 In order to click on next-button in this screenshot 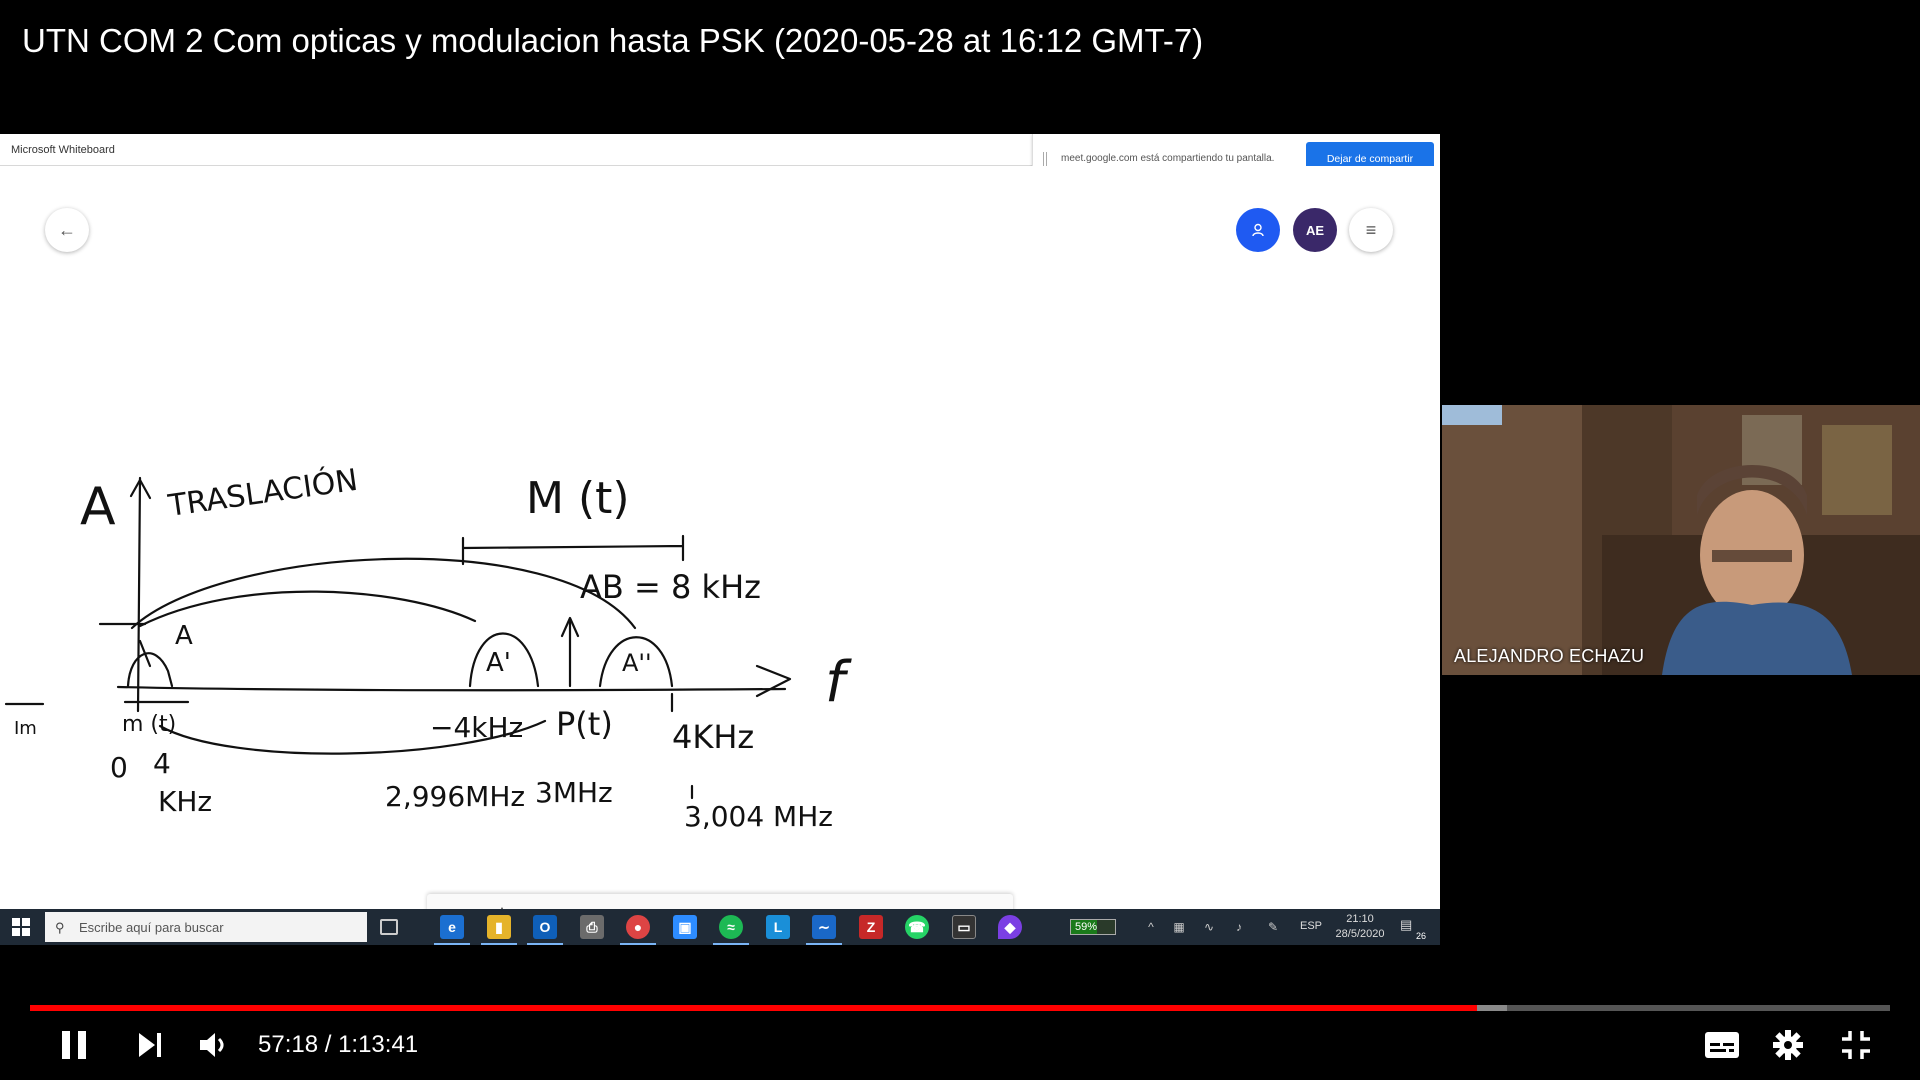, I will do `click(150, 1045)`.